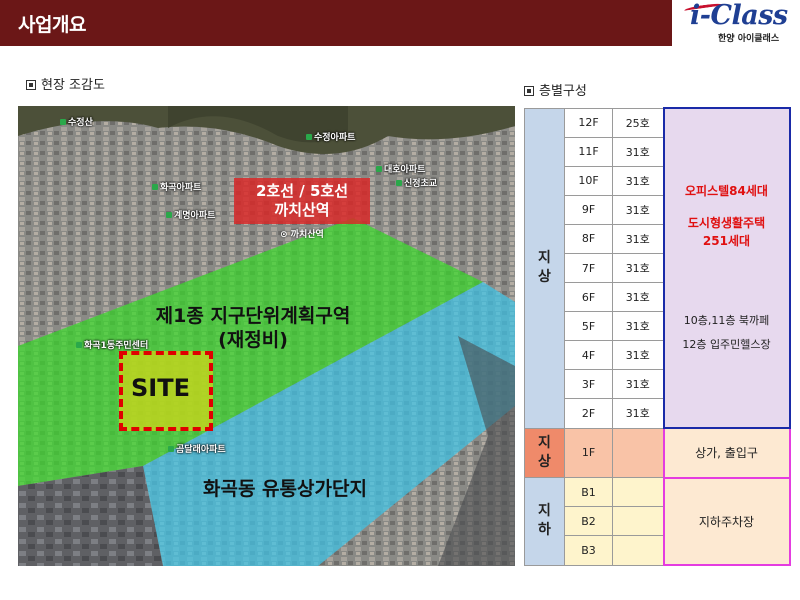 Image resolution: width=800 pixels, height=600 pixels. I want to click on map-label-school: 신정초교, so click(416, 182).